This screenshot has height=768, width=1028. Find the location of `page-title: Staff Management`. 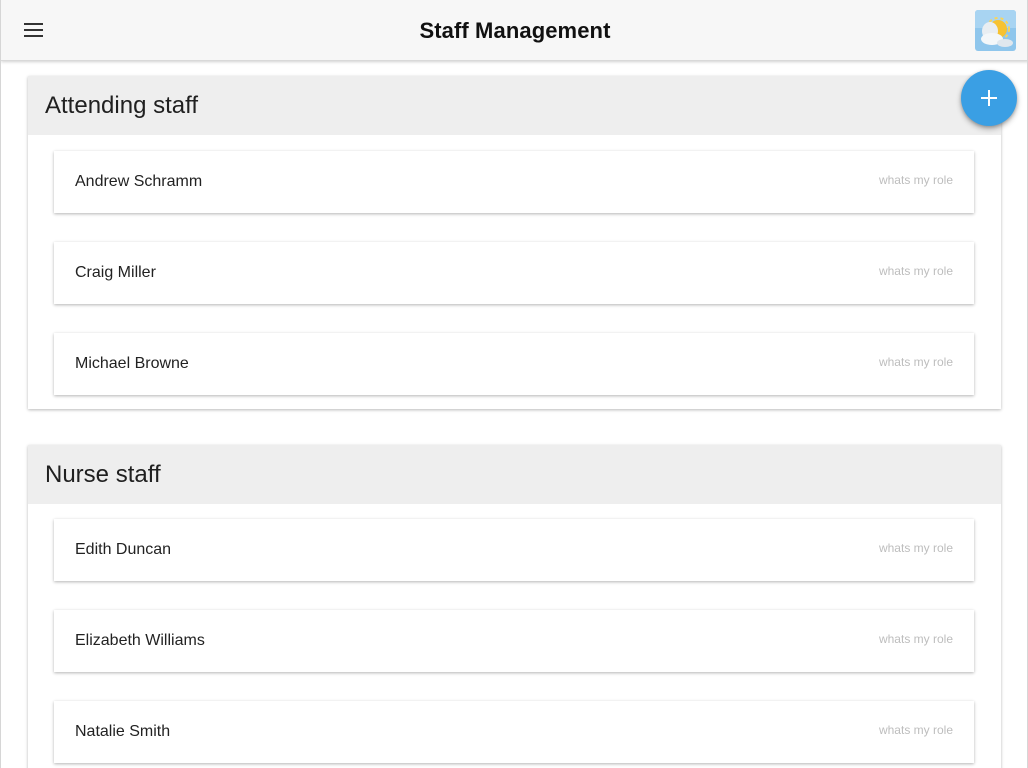

page-title: Staff Management is located at coordinates (515, 30).